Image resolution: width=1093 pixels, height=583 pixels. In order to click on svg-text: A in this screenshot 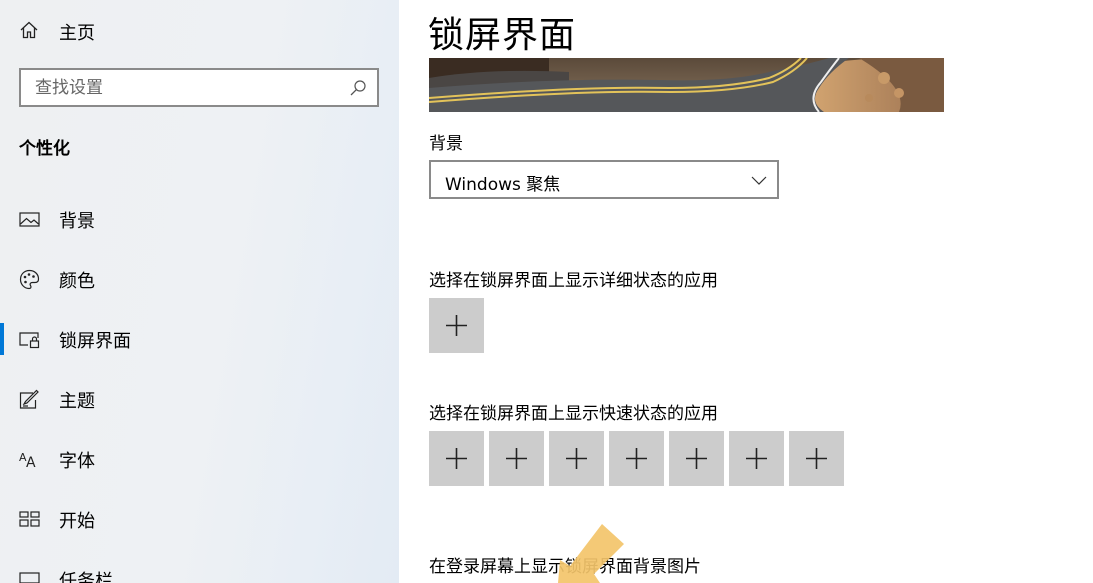, I will do `click(31, 462)`.